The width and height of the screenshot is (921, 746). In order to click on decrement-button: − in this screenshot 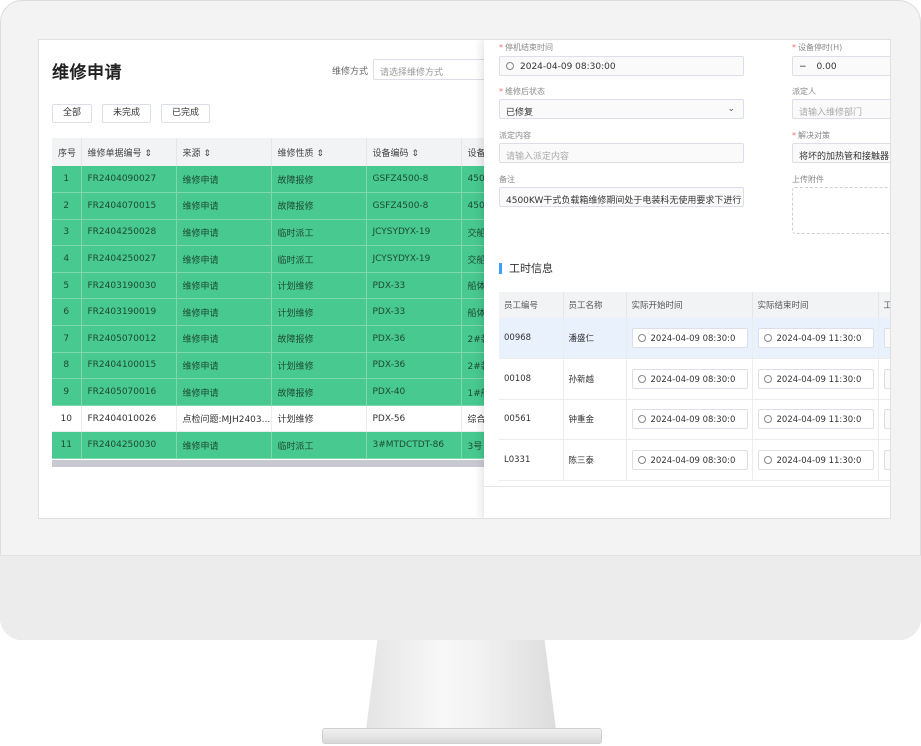, I will do `click(803, 67)`.